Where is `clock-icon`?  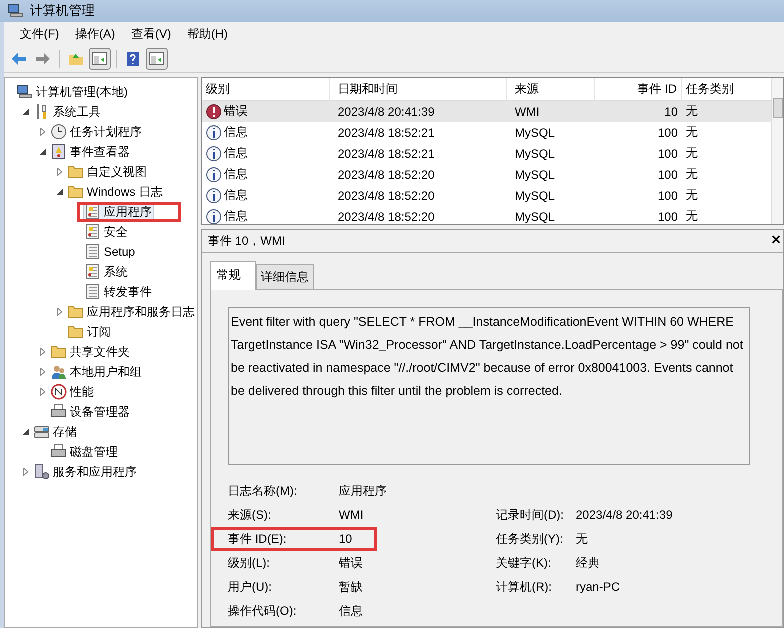 clock-icon is located at coordinates (59, 132).